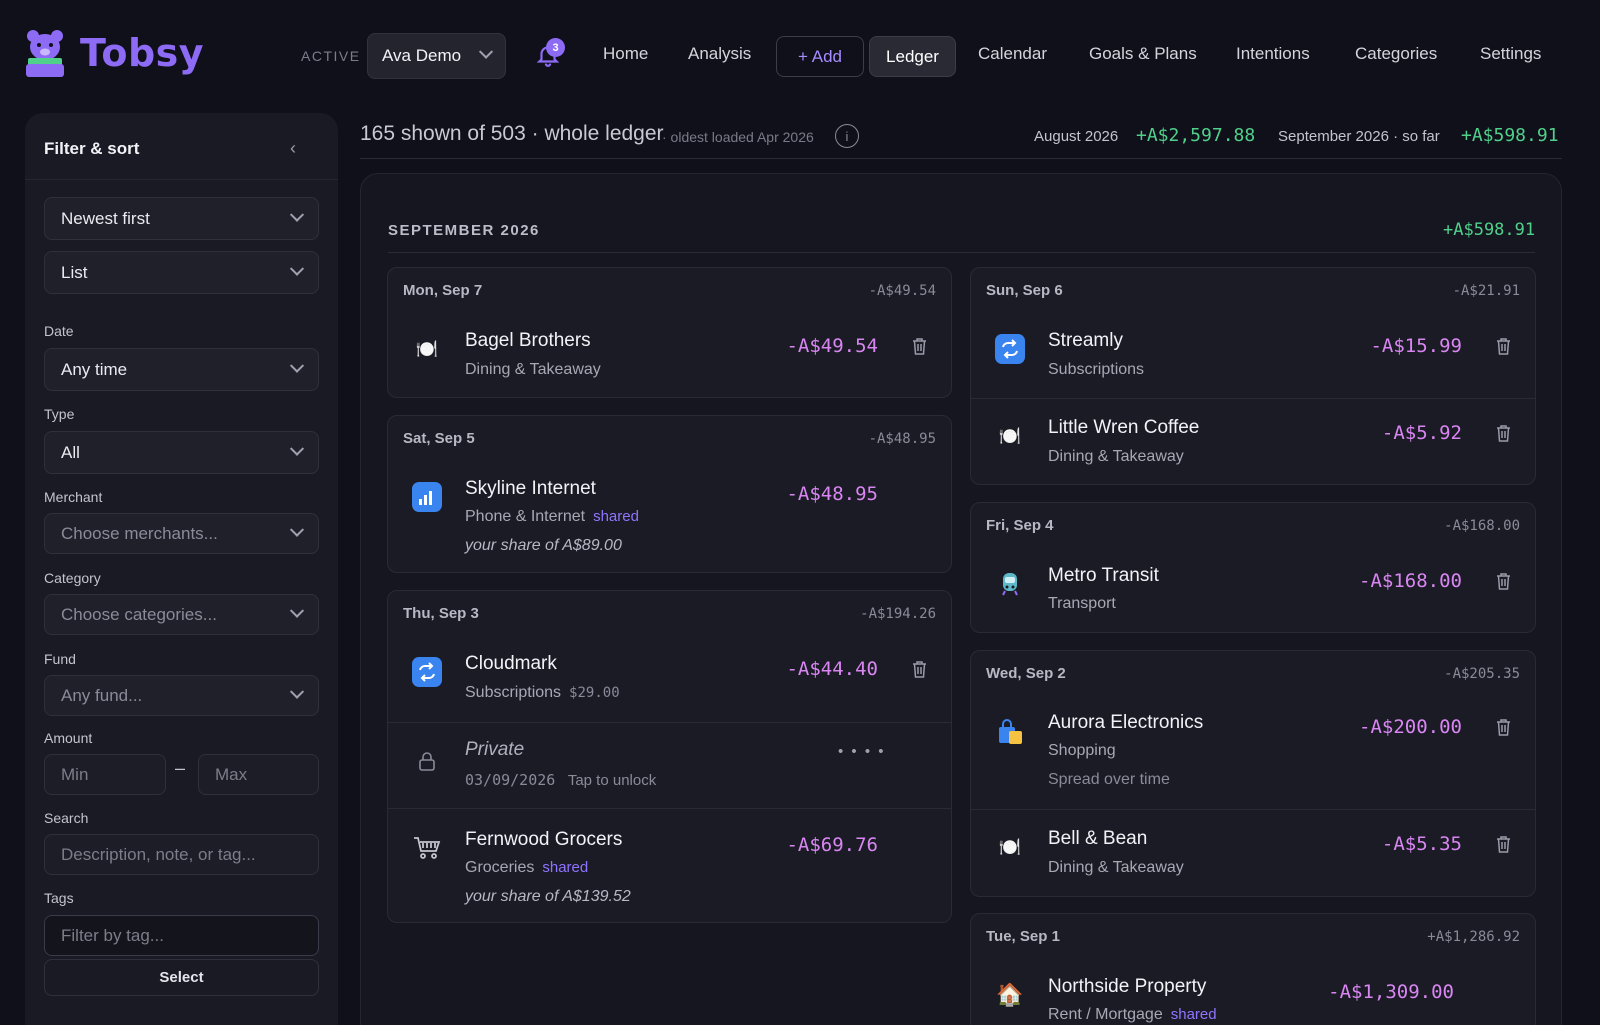  Describe the element at coordinates (738, 137) in the screenshot. I see `oldest-loaded-text: · oldest loaded Apr 2026` at that location.